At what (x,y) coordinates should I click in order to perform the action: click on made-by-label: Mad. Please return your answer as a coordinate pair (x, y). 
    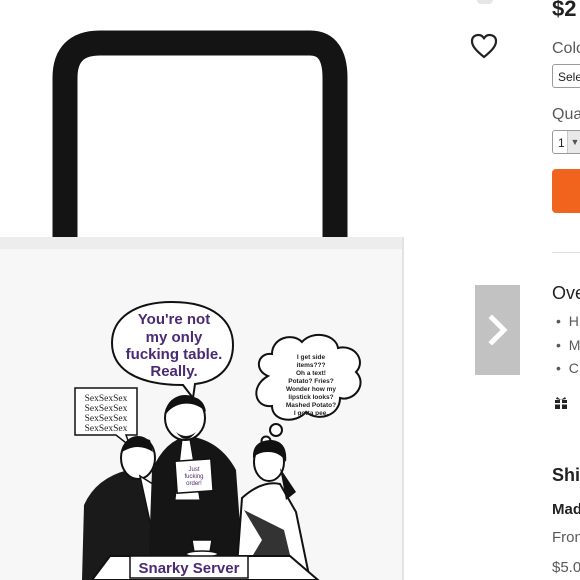
    Looking at the image, I should click on (566, 509).